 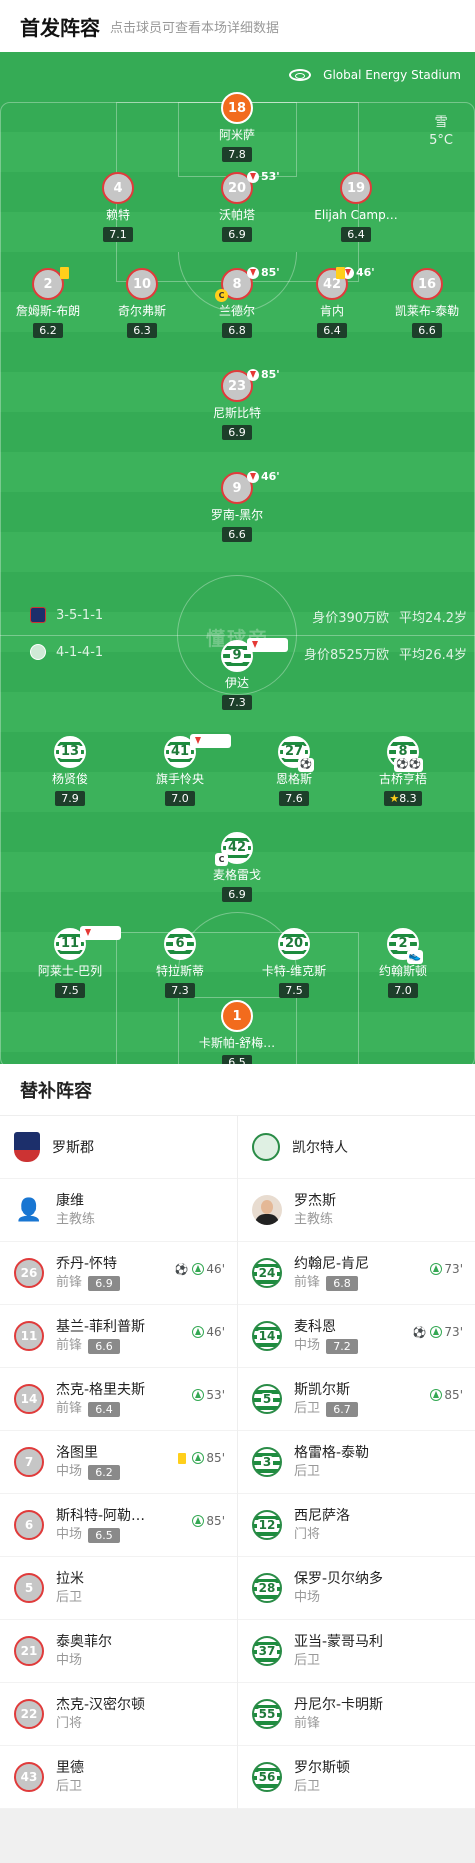 I want to click on sub-number-badge: 26, so click(x=29, y=1273).